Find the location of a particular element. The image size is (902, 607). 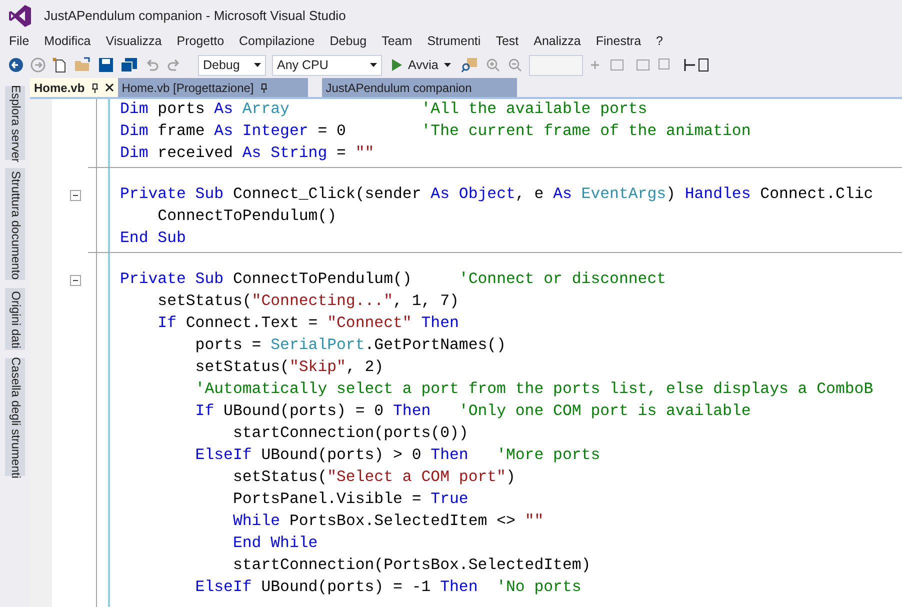

start-button: Avvia is located at coordinates (422, 65).